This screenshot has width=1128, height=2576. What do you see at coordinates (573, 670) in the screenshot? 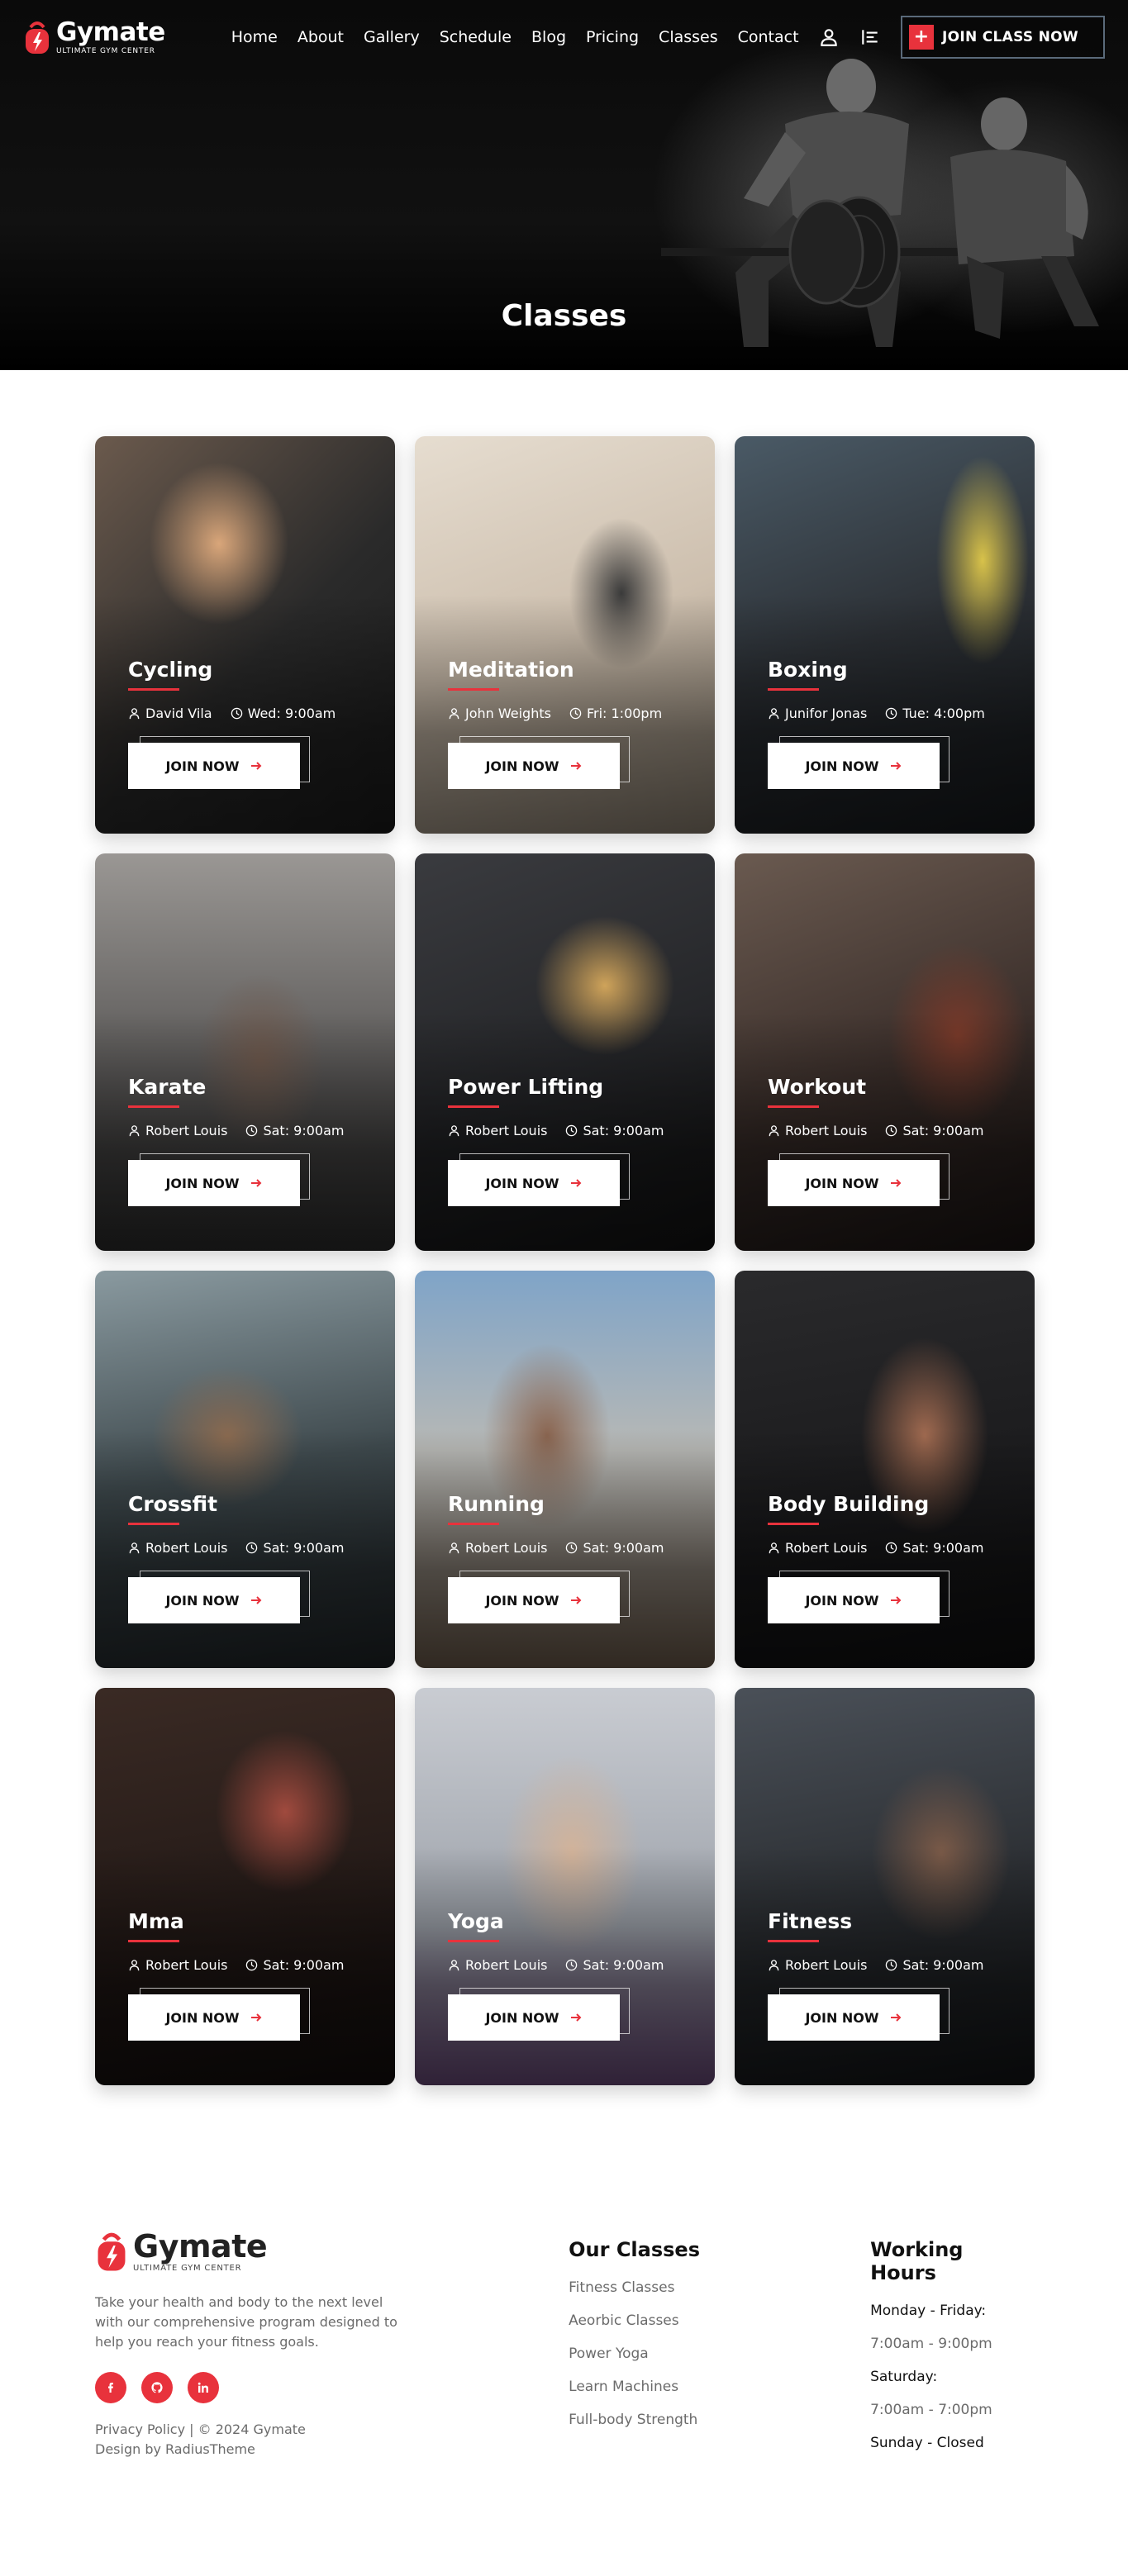
I see `class-title: Meditation` at bounding box center [573, 670].